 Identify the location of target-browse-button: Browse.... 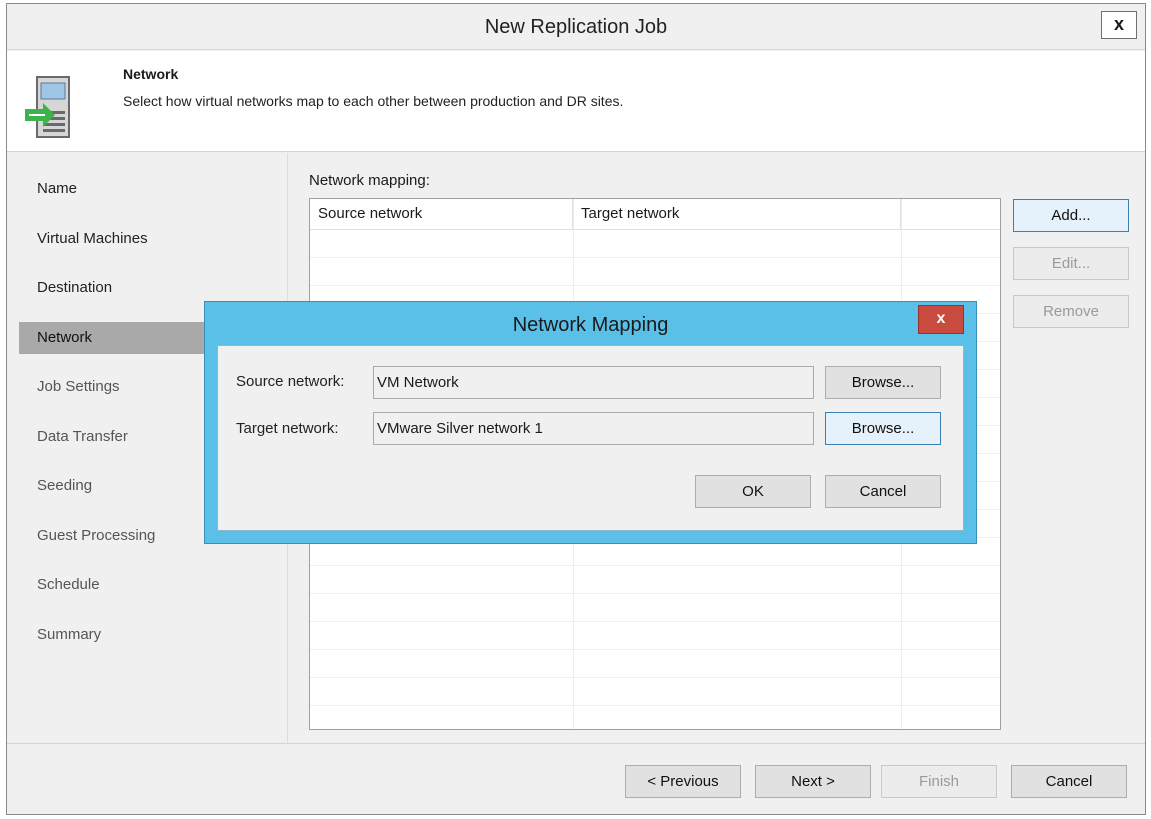
(883, 428).